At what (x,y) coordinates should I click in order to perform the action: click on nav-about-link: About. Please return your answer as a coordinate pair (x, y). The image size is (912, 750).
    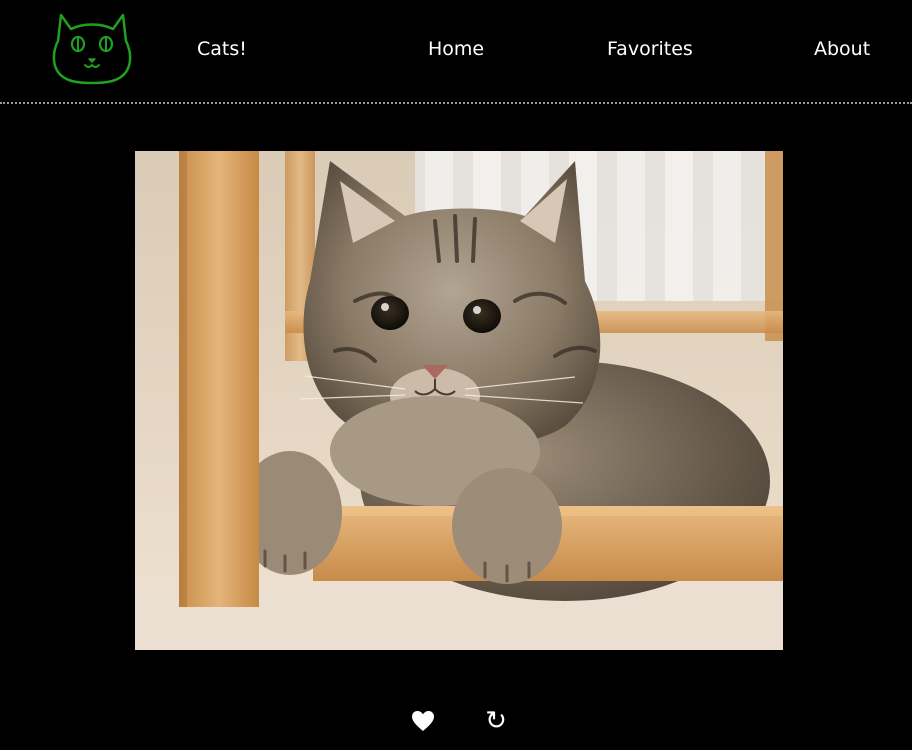
    Looking at the image, I should click on (842, 49).